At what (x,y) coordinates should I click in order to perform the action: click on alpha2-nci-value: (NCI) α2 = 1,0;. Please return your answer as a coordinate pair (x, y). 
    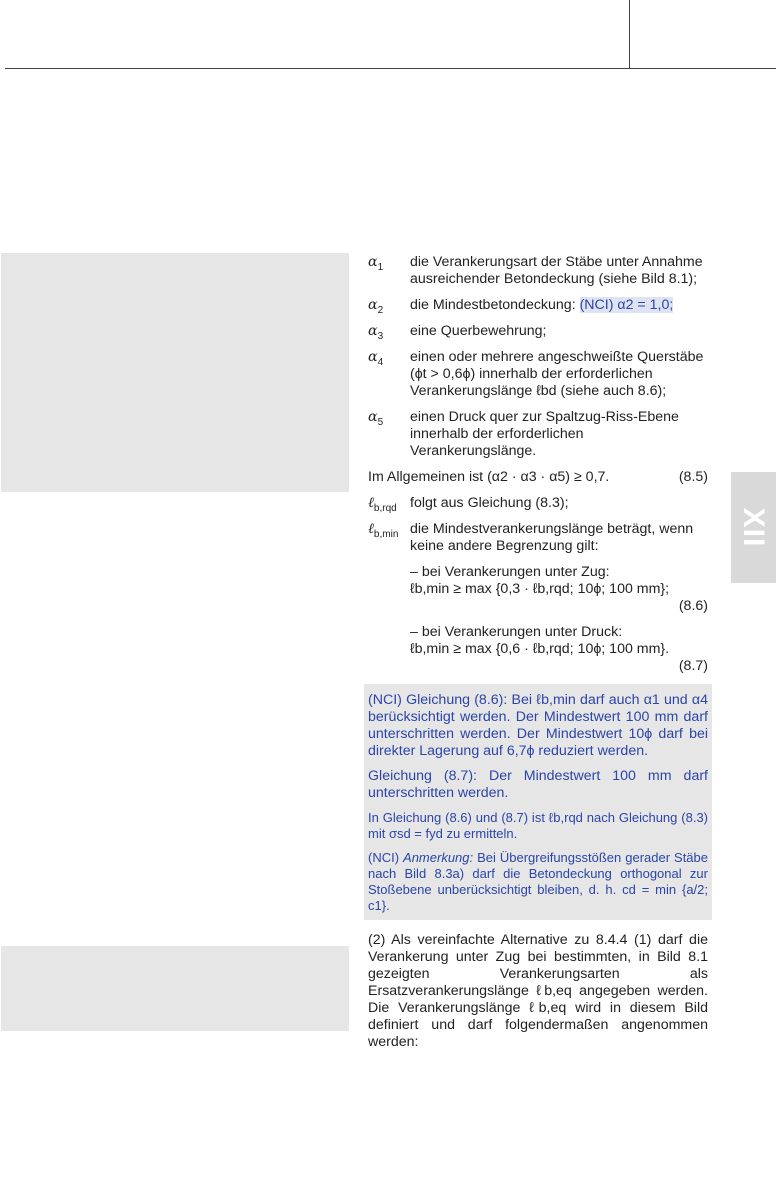
    Looking at the image, I should click on (626, 305).